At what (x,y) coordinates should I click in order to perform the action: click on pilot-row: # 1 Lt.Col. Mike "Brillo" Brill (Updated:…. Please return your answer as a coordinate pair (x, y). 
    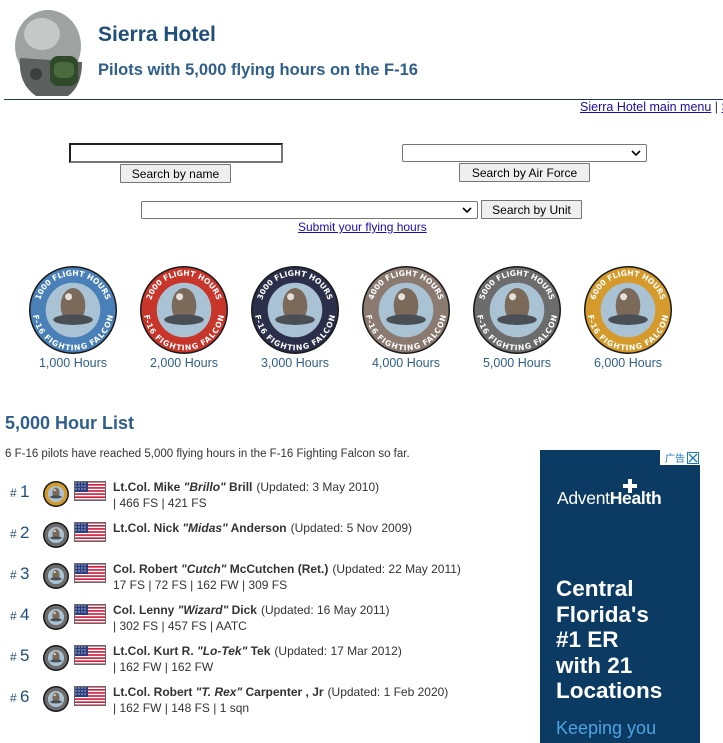
    Looking at the image, I should click on (270, 499).